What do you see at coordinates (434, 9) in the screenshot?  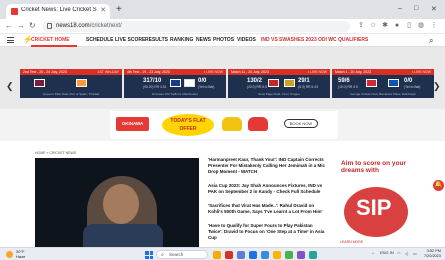 I see `close-window-icon: ✕` at bounding box center [434, 9].